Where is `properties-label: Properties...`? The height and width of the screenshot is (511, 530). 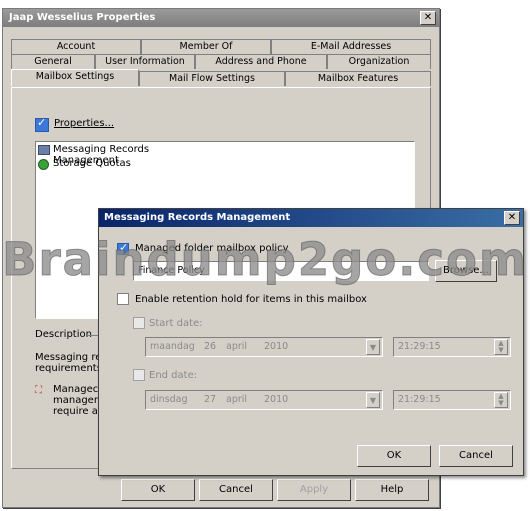
properties-label: Properties... is located at coordinates (84, 123).